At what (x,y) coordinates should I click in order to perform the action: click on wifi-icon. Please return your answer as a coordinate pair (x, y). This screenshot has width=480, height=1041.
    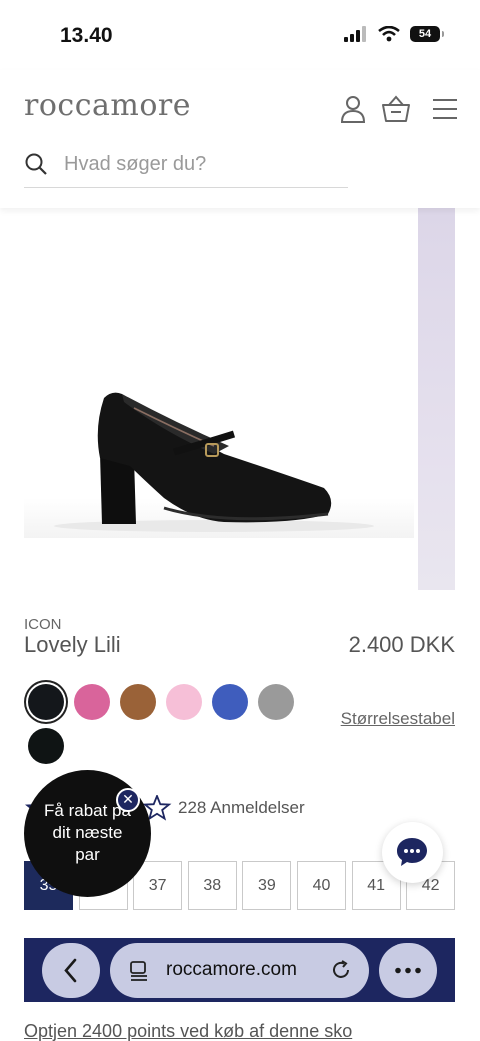
    Looking at the image, I should click on (389, 34).